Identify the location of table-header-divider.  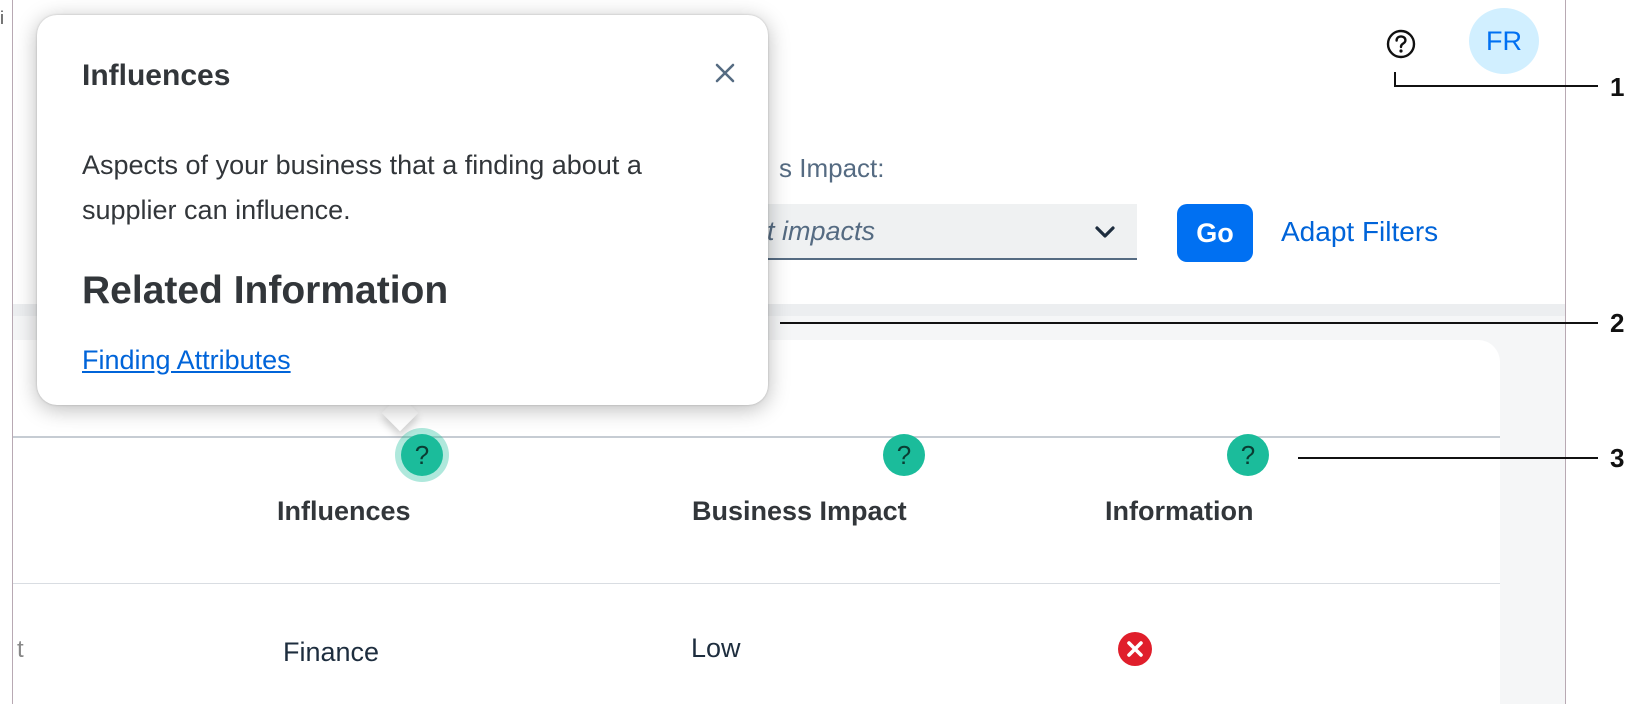
(756, 437).